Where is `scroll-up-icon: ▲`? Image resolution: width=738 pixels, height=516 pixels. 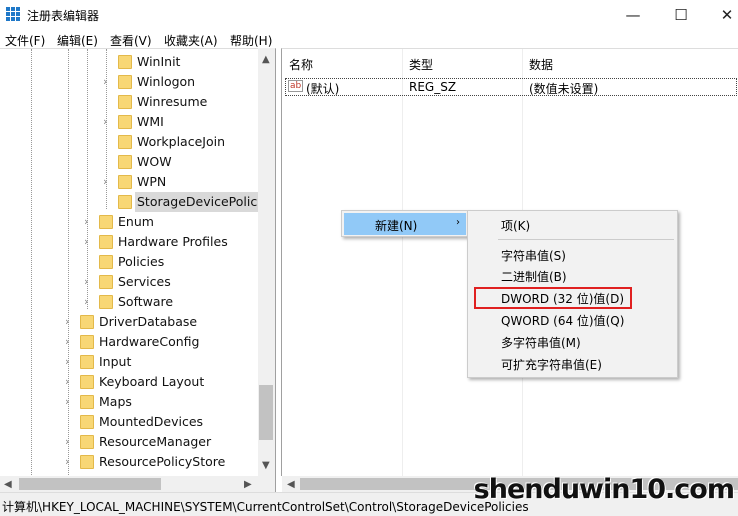
scroll-up-icon: ▲ is located at coordinates (266, 59).